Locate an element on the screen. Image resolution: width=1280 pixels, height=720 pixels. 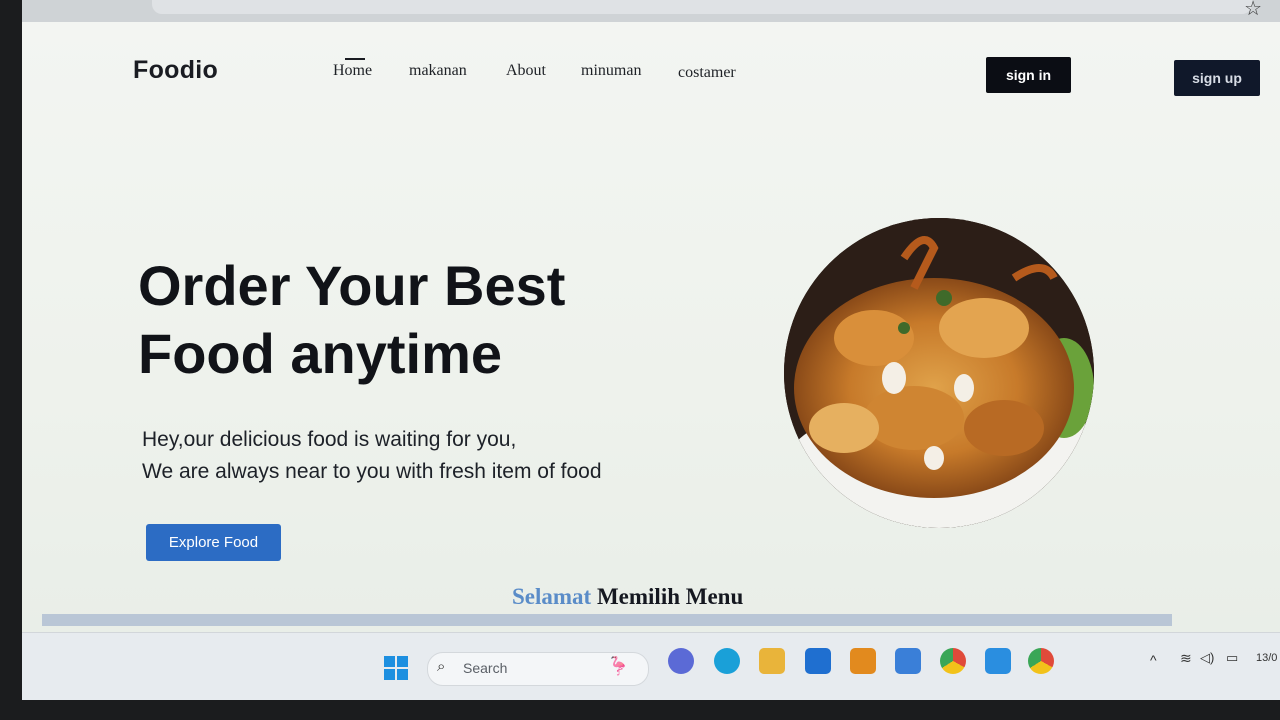
vscode-icon is located at coordinates (998, 661).